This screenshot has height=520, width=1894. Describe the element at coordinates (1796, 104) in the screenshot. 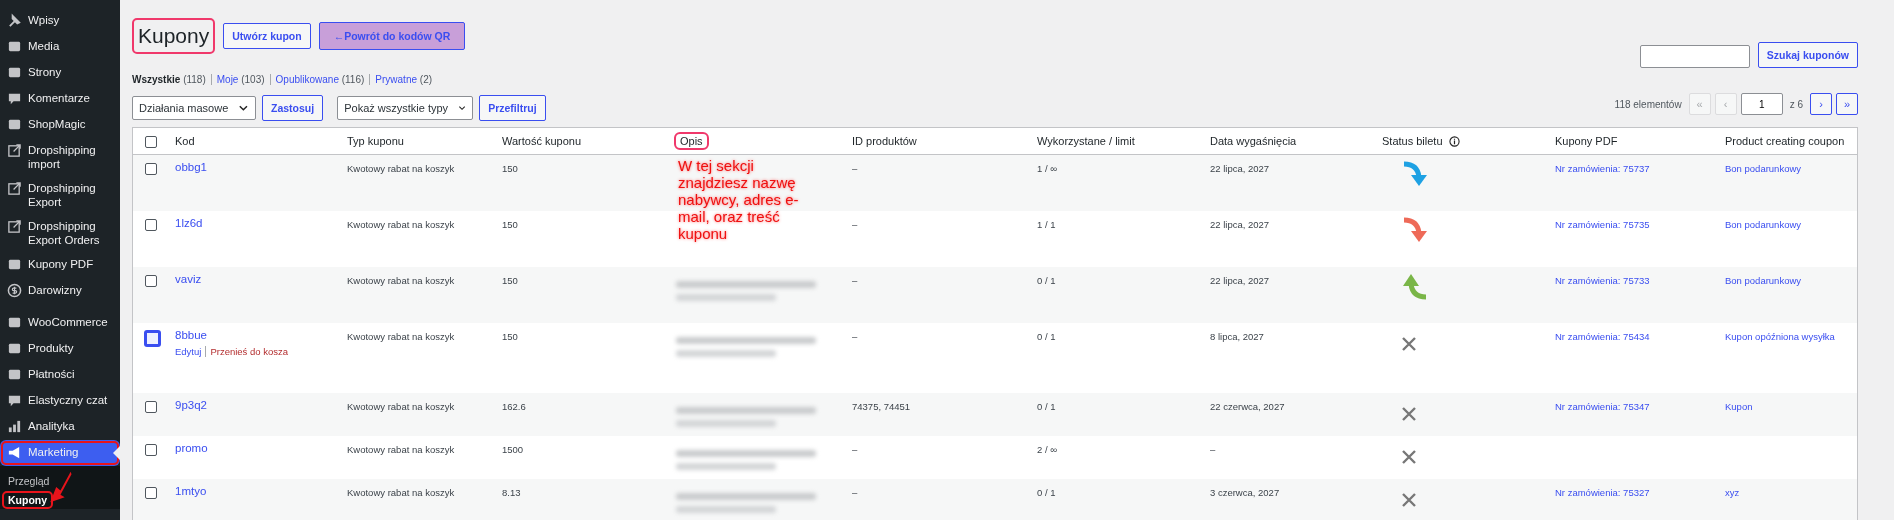

I see `page-total: z 6` at that location.